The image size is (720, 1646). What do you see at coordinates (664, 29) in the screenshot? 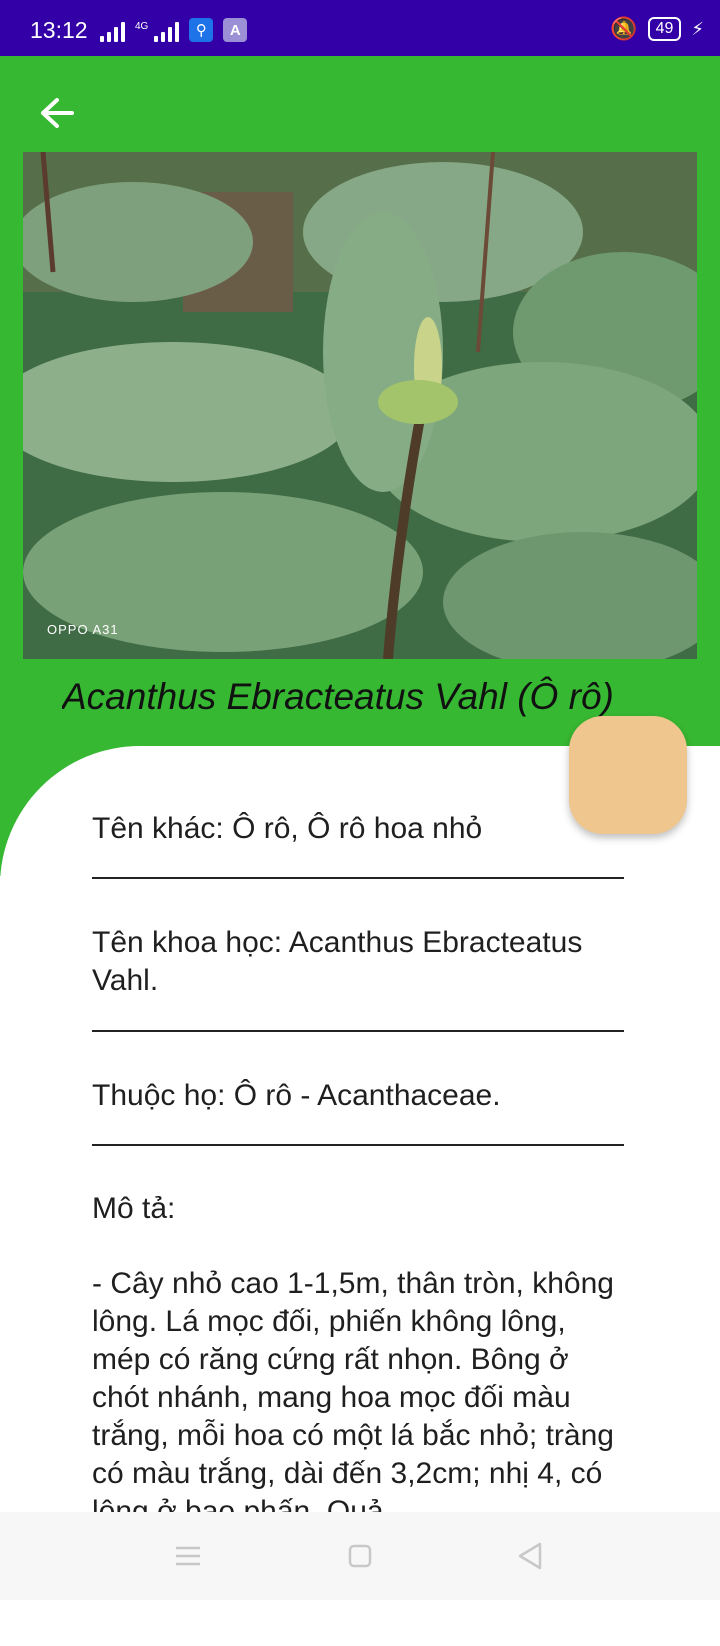
I see `battery-icon: 49` at bounding box center [664, 29].